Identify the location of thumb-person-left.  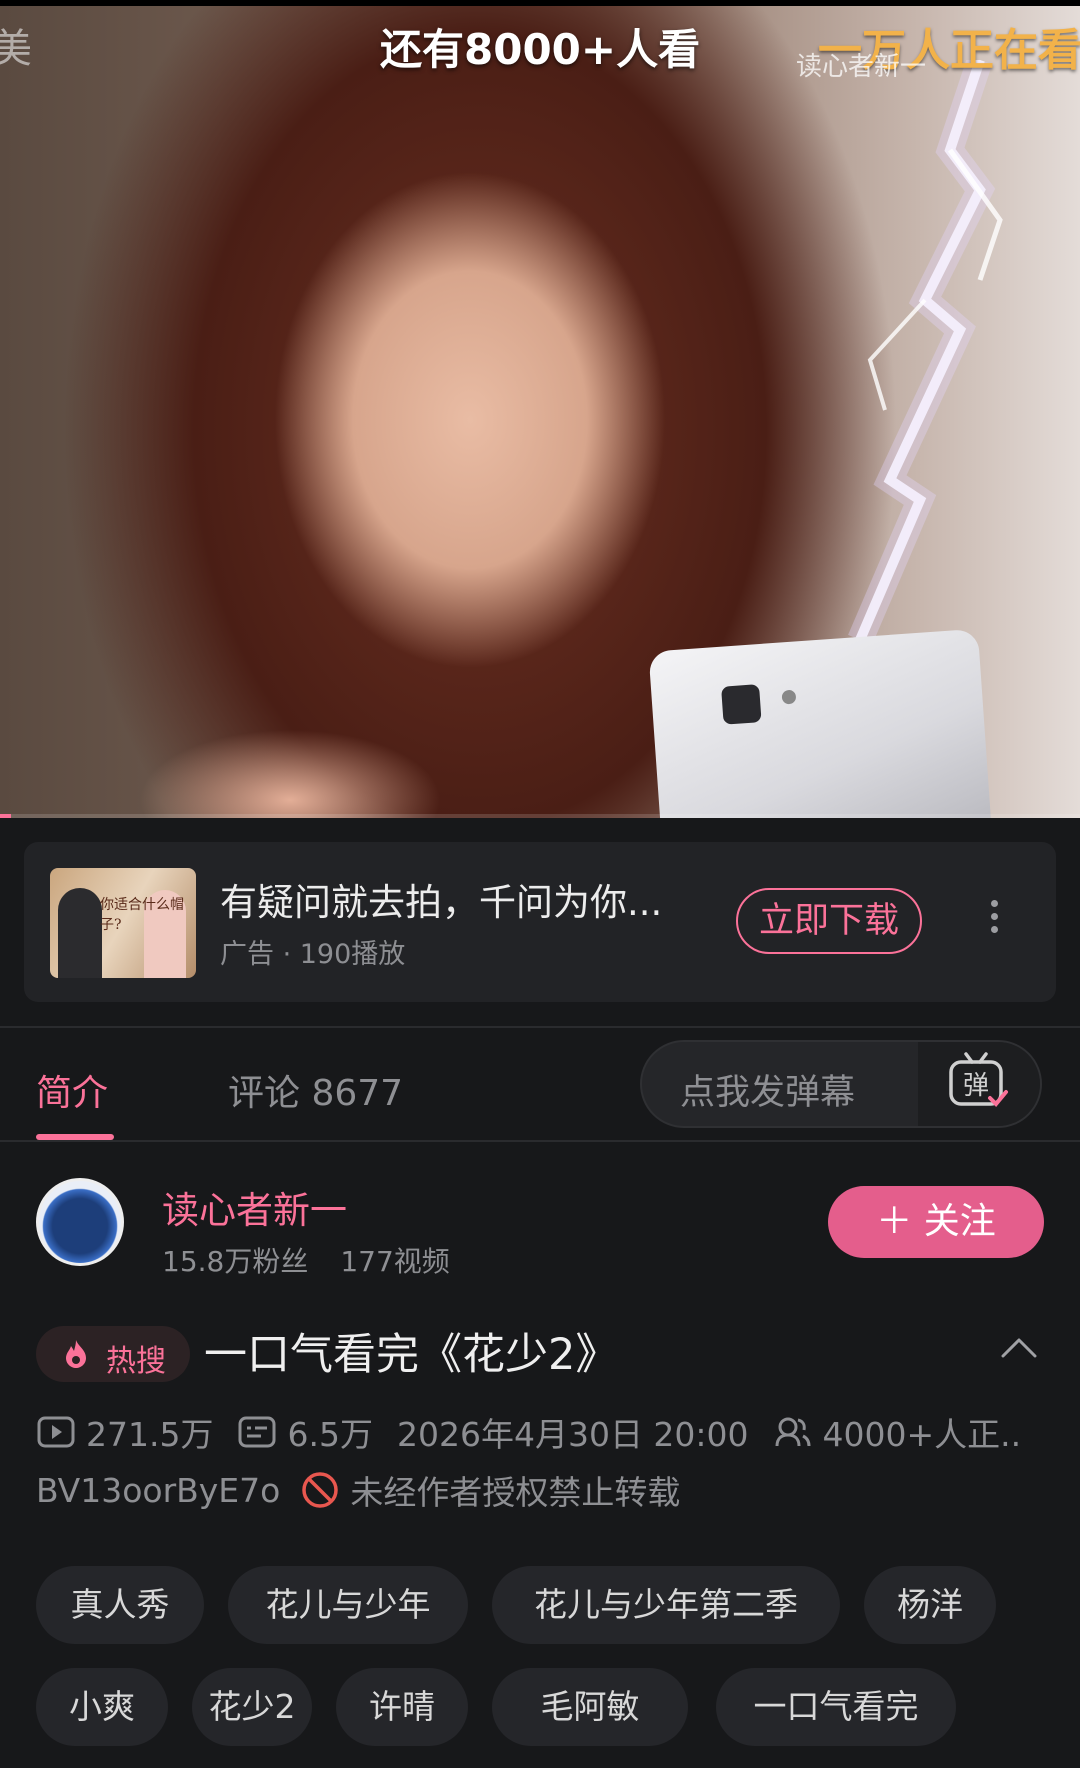
(80, 933).